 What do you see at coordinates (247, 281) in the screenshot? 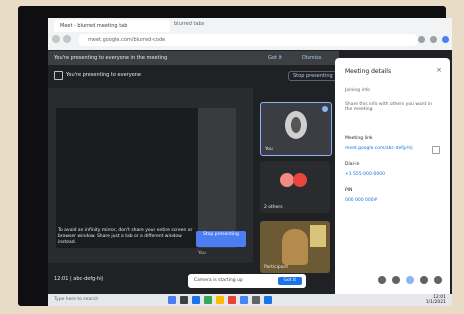
I see `camera-toast: Camera is starting up Got it` at bounding box center [247, 281].